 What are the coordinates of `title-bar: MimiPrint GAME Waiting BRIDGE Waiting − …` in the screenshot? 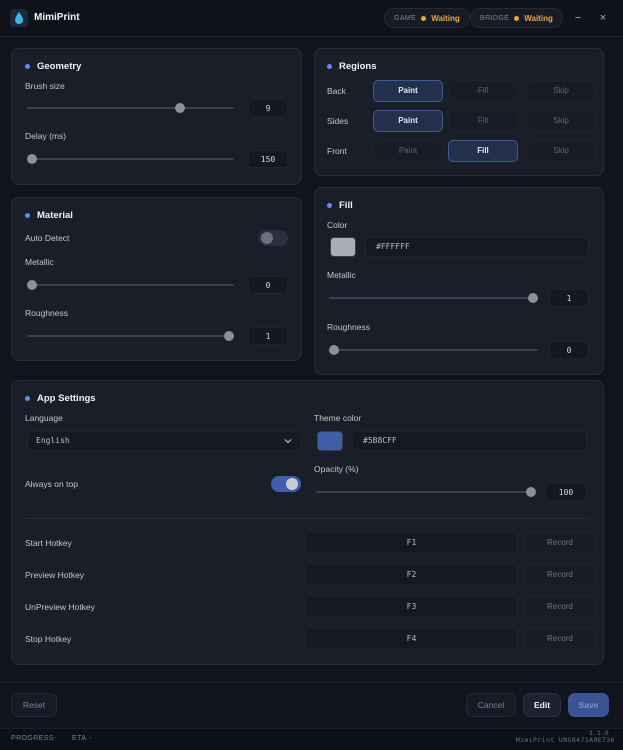 It's located at (311, 18).